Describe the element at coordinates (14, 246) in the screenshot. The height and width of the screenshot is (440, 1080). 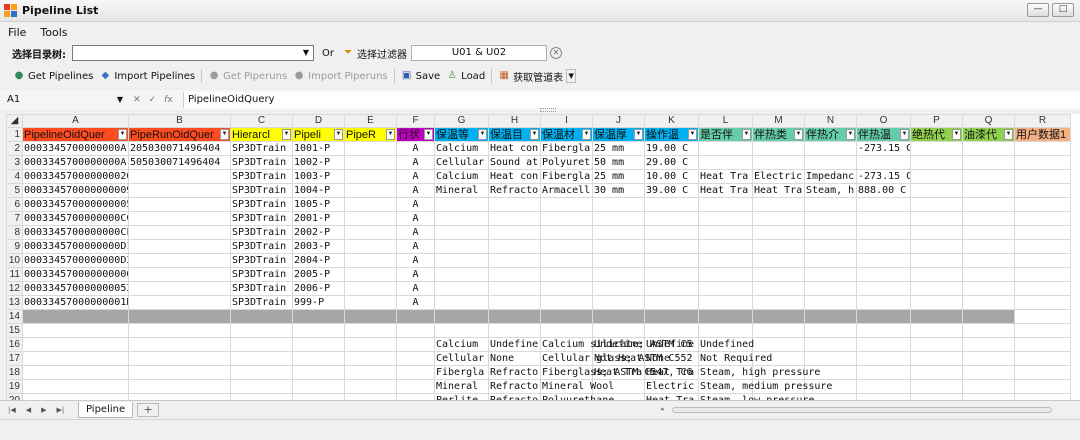
I see `row-header: 9` at that location.